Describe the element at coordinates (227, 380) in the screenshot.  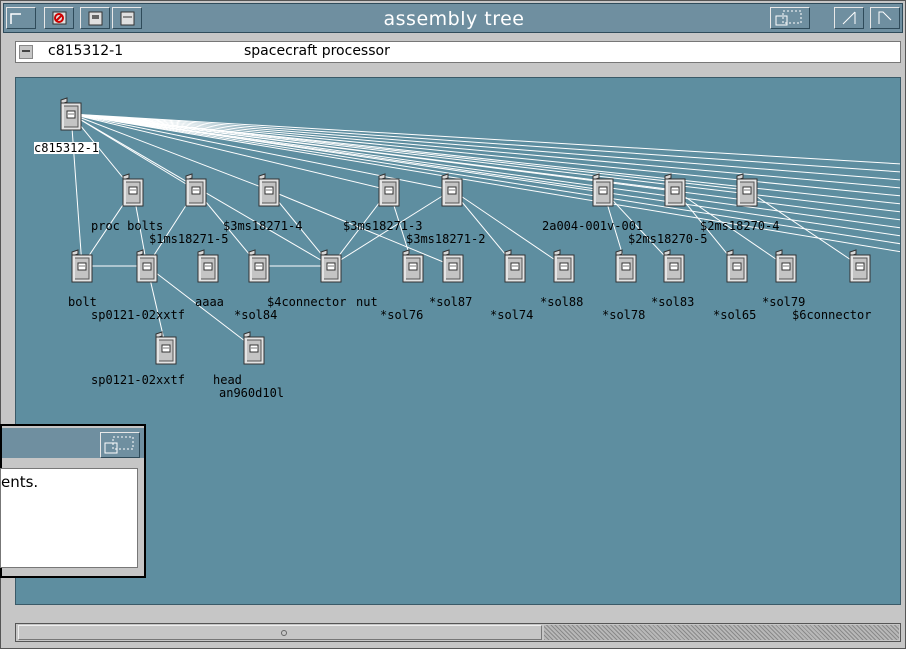
I see `tree-node-label: head` at that location.